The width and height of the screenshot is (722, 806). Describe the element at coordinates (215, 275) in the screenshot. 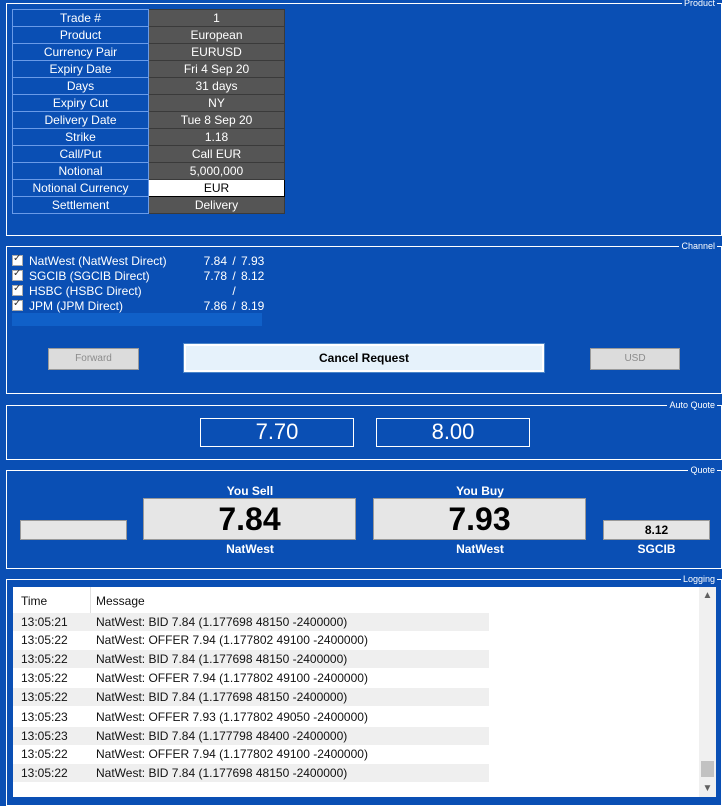

I see `channel-bid: 7.78` at that location.